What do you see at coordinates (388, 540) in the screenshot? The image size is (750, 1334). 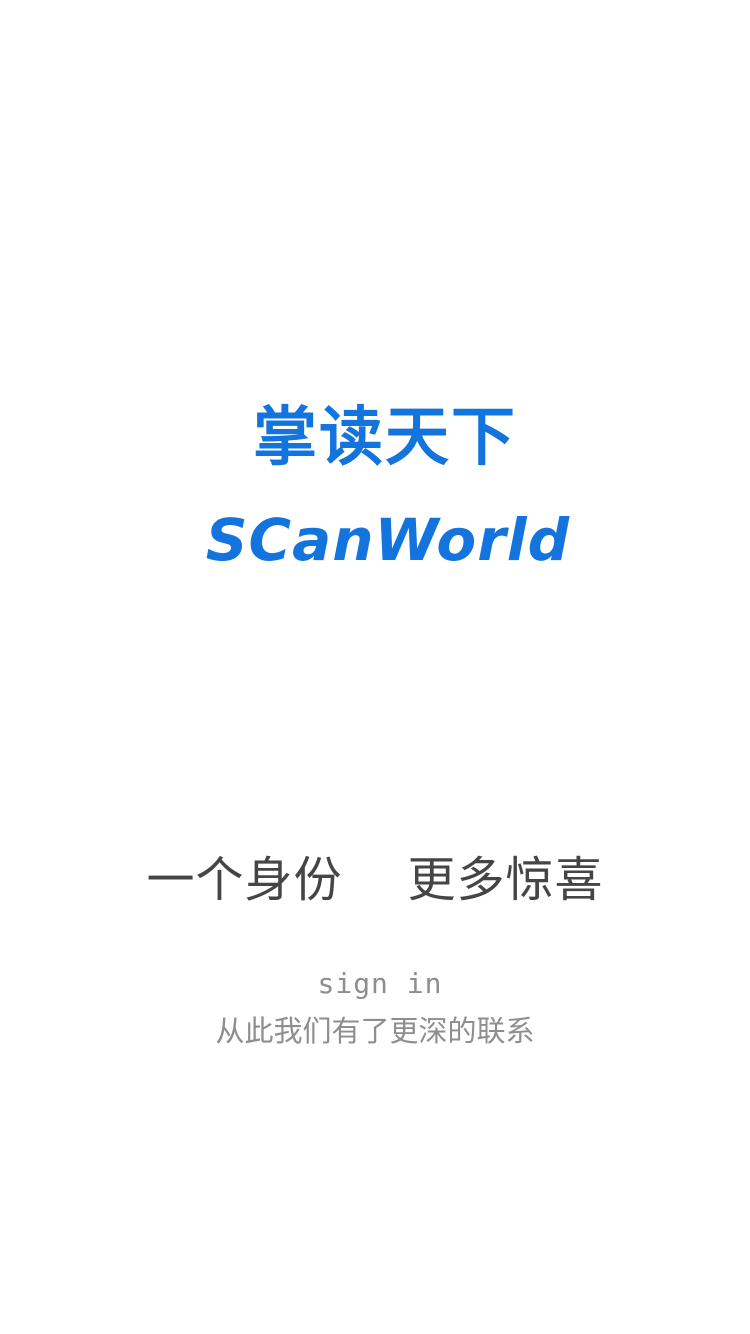 I see `app-logo-title-en: SCanWorld` at bounding box center [388, 540].